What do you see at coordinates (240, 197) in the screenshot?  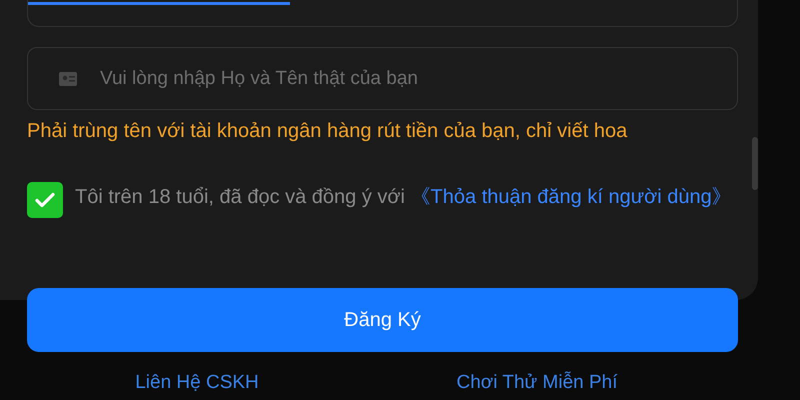 I see `agreement-text: Tôi trên 18 tuổi, đã đọc và đồng ý với` at bounding box center [240, 197].